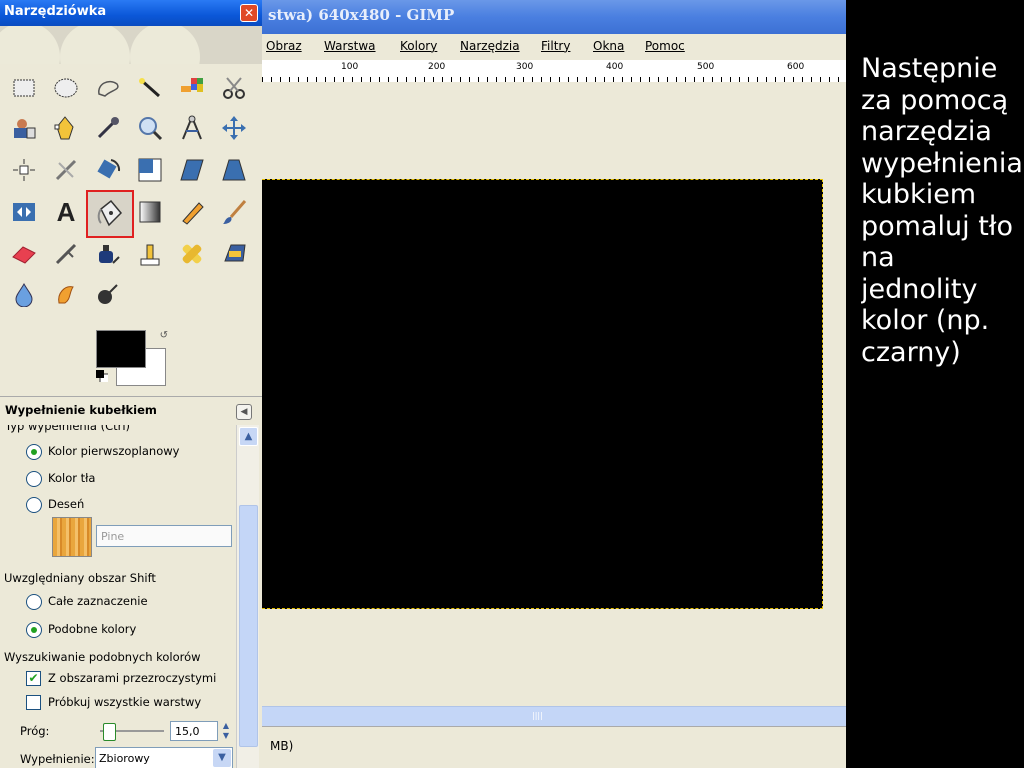  I want to click on select-by-color-icon, so click(192, 88).